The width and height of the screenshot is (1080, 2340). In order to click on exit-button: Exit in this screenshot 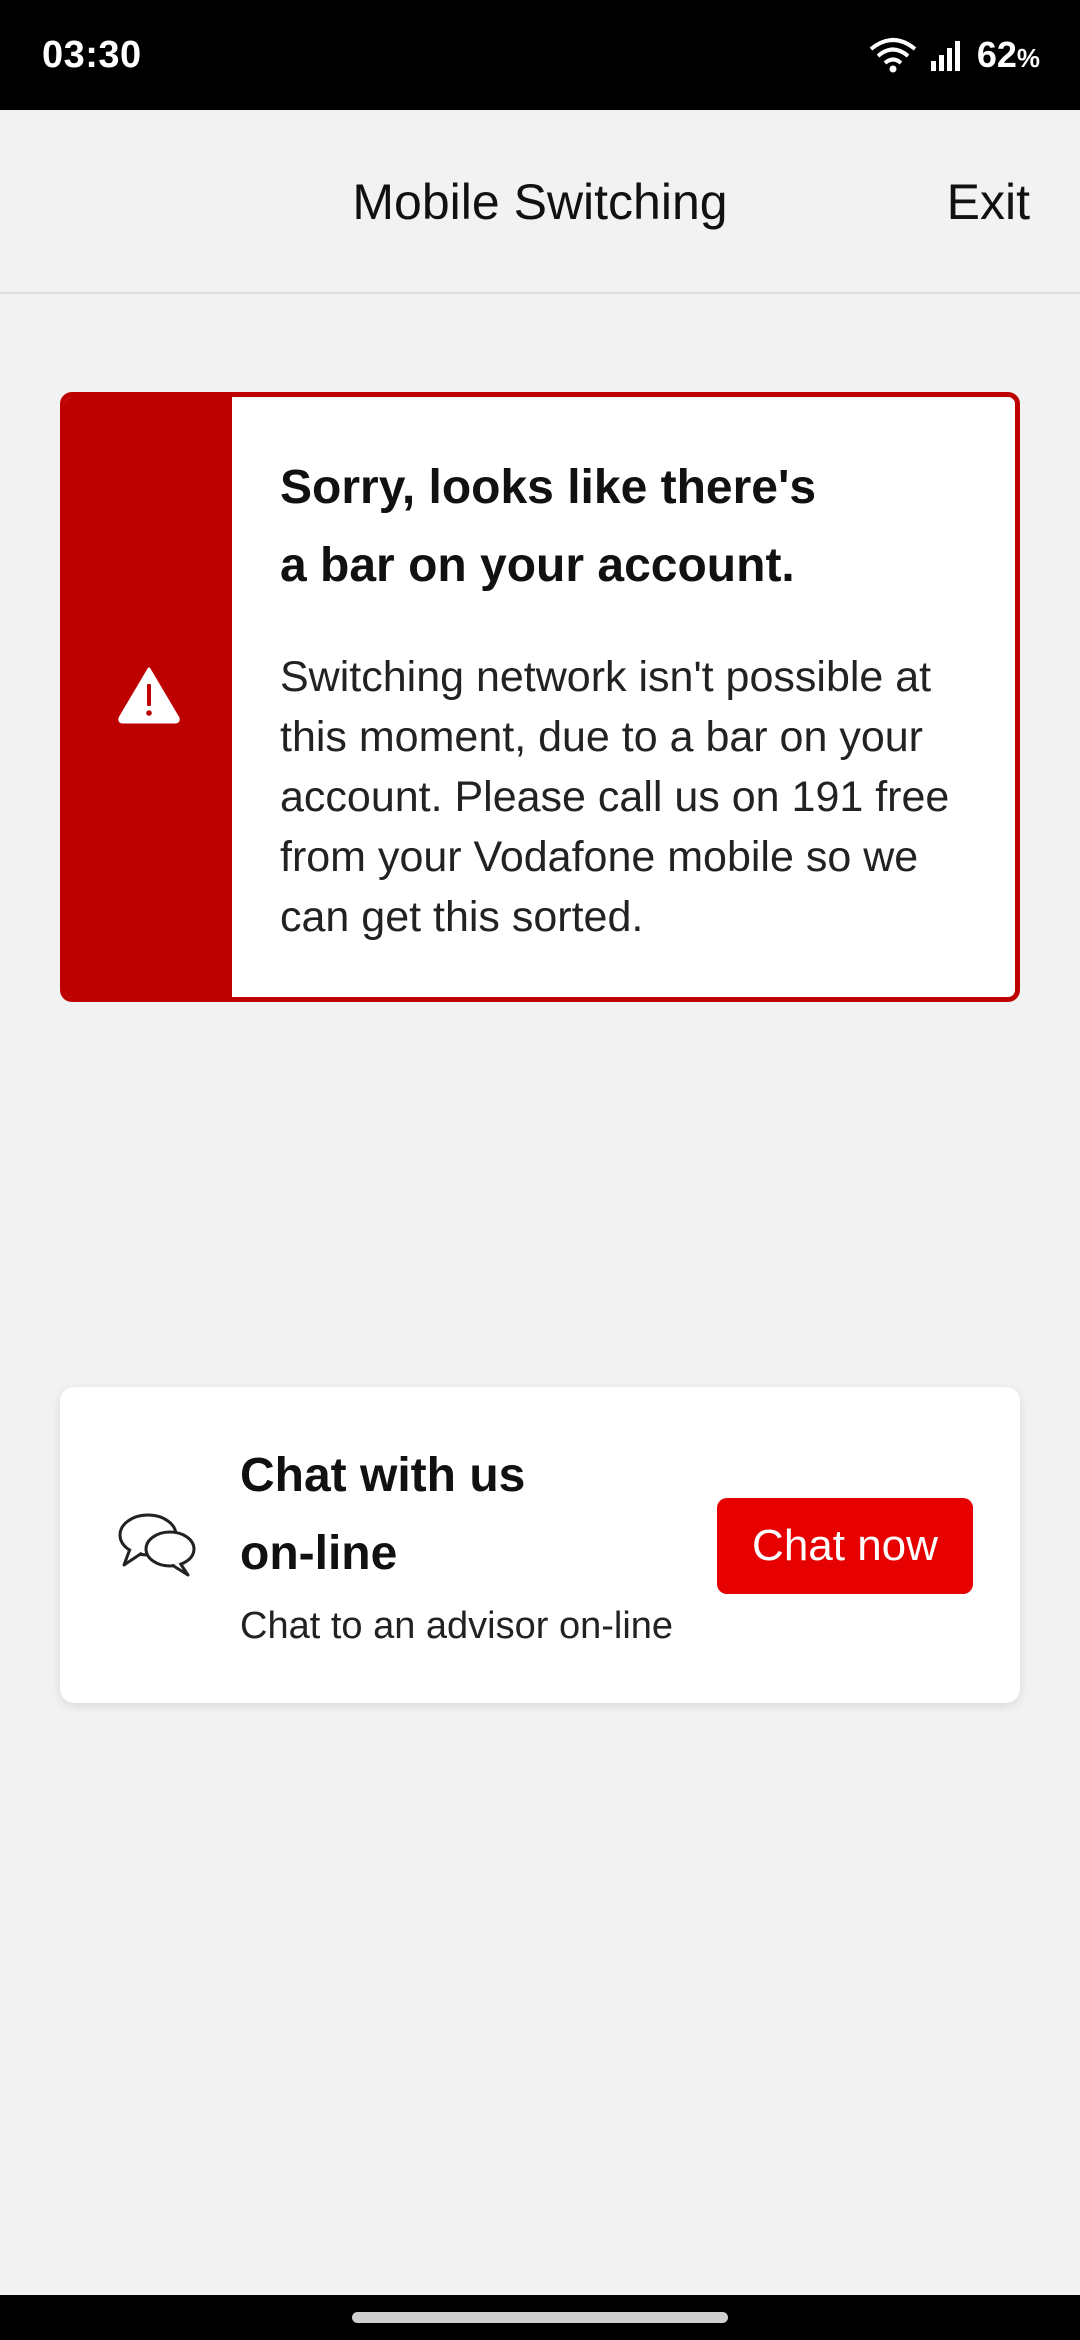, I will do `click(988, 202)`.